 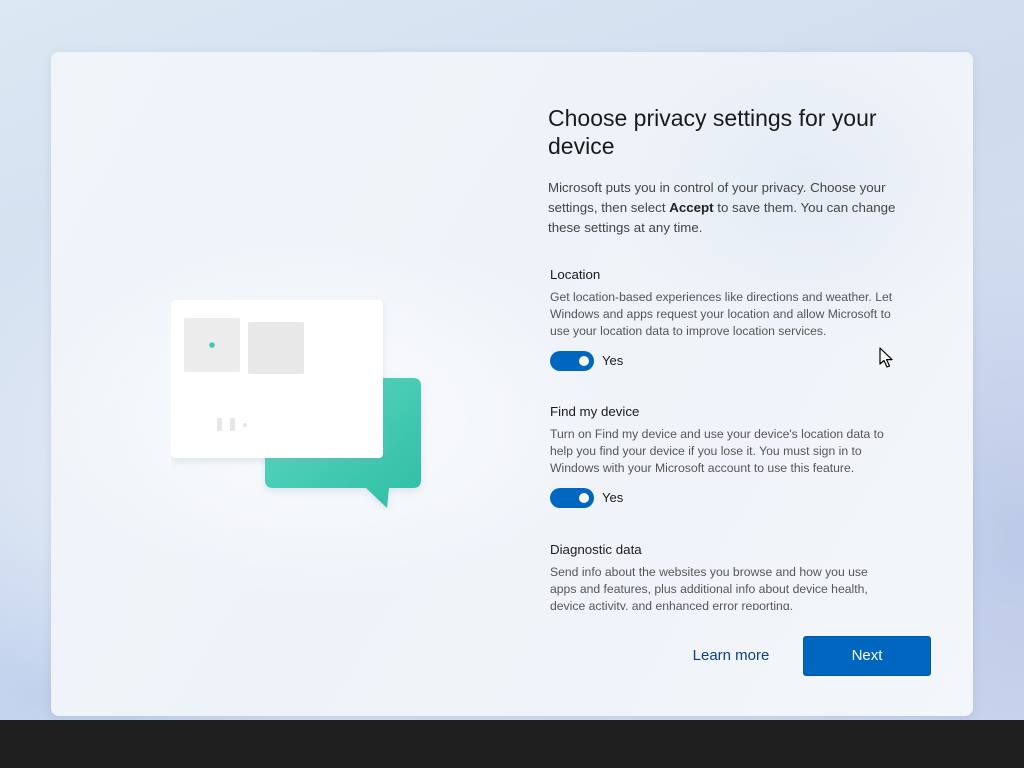 I want to click on browser-window-shape, so click(x=277, y=379).